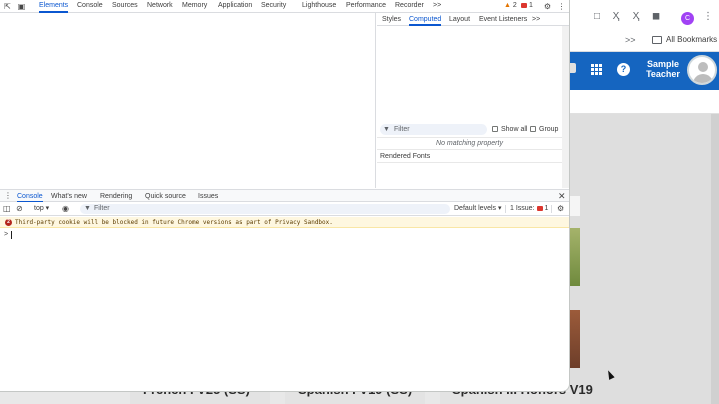 This screenshot has width=719, height=404. Describe the element at coordinates (514, 5) in the screenshot. I see `warning-count: 2` at that location.